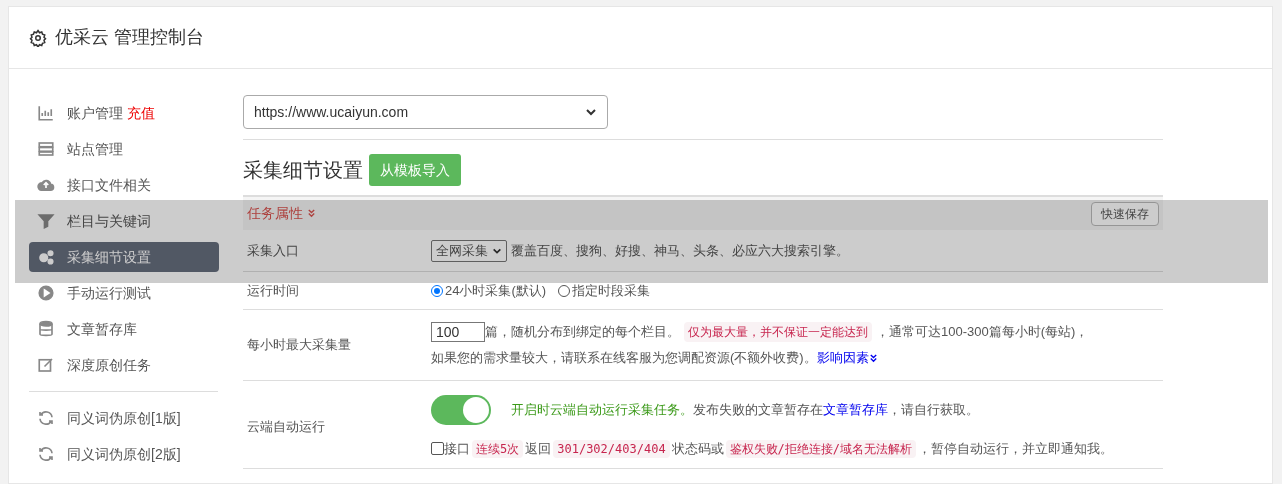  What do you see at coordinates (498, 448) in the screenshot?
I see `code-tag: 连续5次` at bounding box center [498, 448].